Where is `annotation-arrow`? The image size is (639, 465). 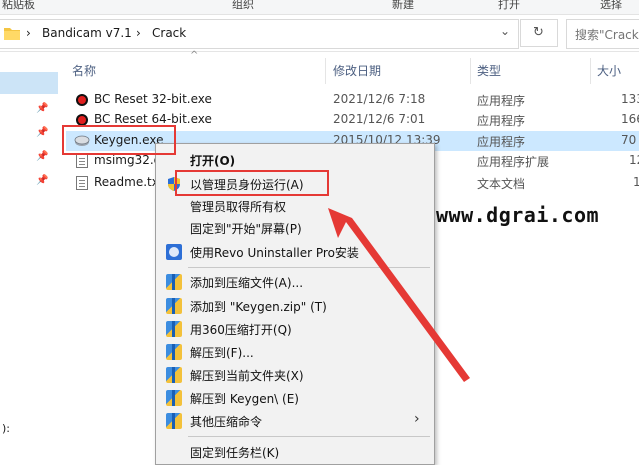 annotation-arrow is located at coordinates (399, 295).